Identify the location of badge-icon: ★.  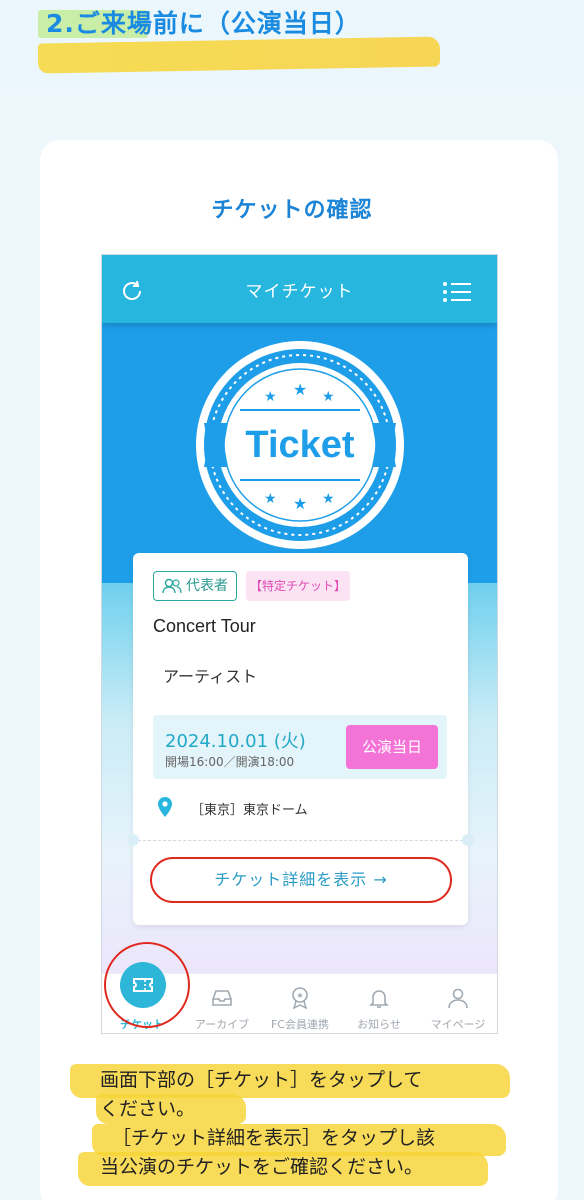
(300, 998).